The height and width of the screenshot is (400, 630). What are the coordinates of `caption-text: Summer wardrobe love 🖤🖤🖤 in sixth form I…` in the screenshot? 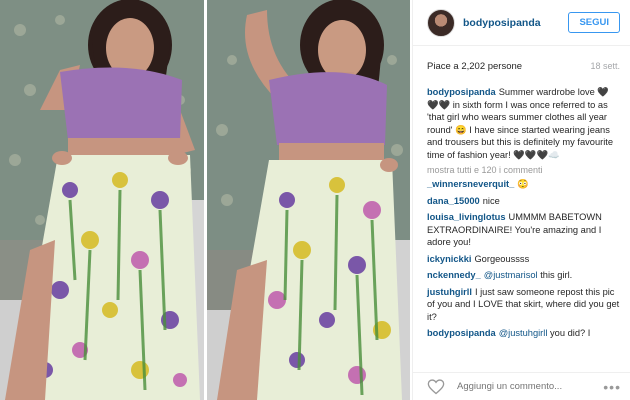 It's located at (520, 123).